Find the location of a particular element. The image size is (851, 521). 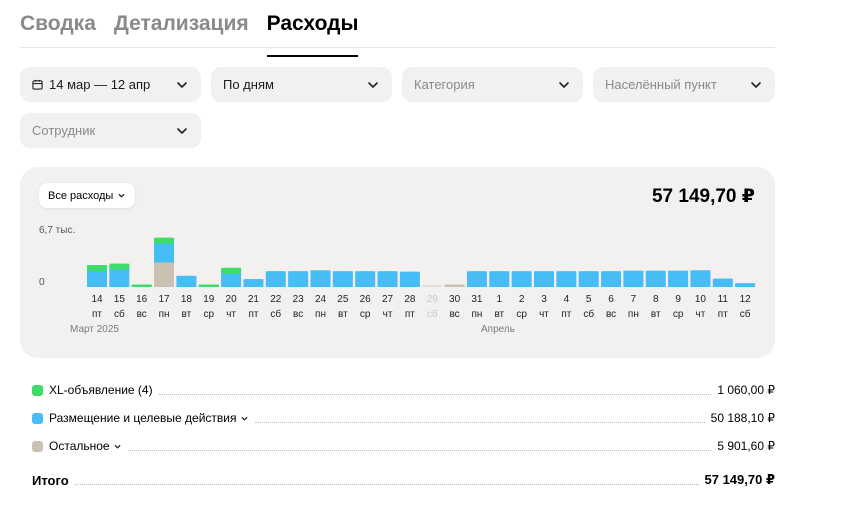

month-label-march: Март 2025 is located at coordinates (94, 329).